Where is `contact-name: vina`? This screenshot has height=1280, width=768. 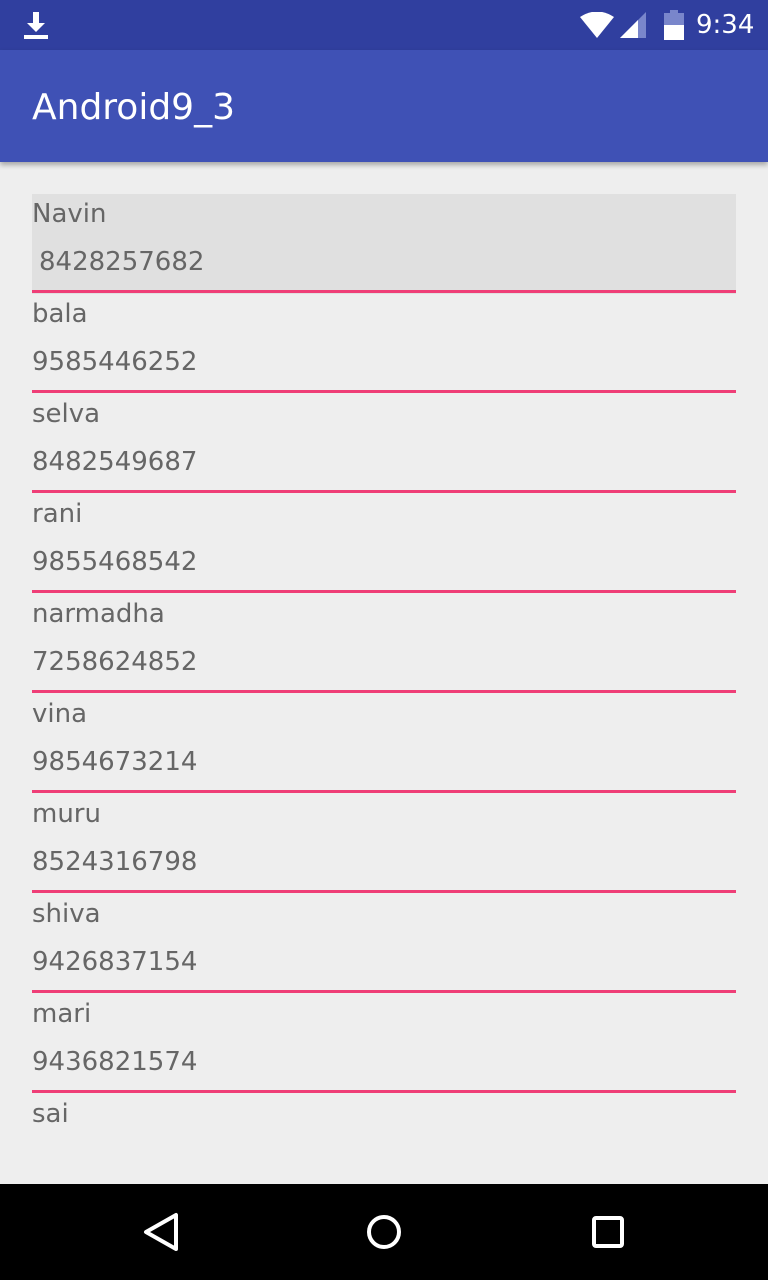
contact-name: vina is located at coordinates (60, 714).